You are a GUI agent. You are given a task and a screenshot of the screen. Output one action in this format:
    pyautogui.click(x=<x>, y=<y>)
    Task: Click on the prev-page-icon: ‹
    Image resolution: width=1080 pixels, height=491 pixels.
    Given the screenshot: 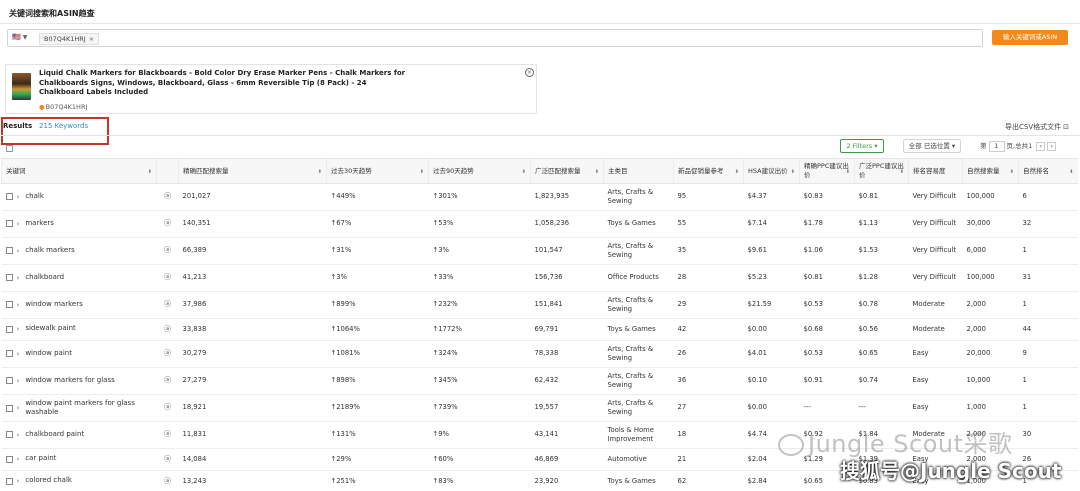 What is the action you would take?
    pyautogui.click(x=1041, y=146)
    